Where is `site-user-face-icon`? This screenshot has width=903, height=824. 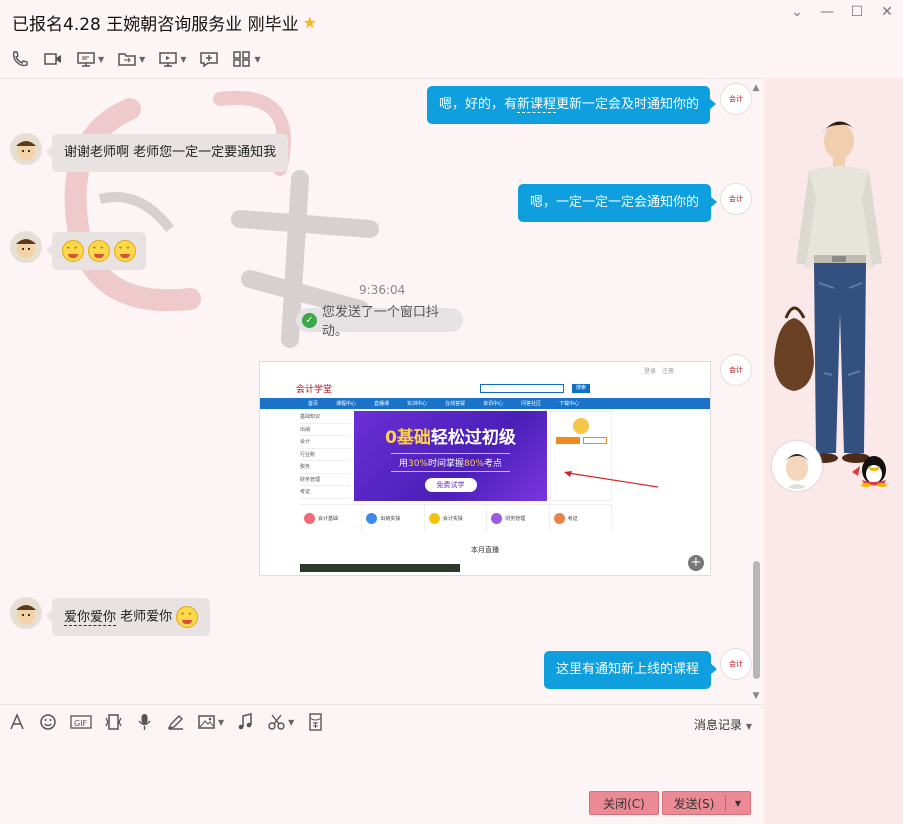
site-user-face-icon is located at coordinates (581, 426).